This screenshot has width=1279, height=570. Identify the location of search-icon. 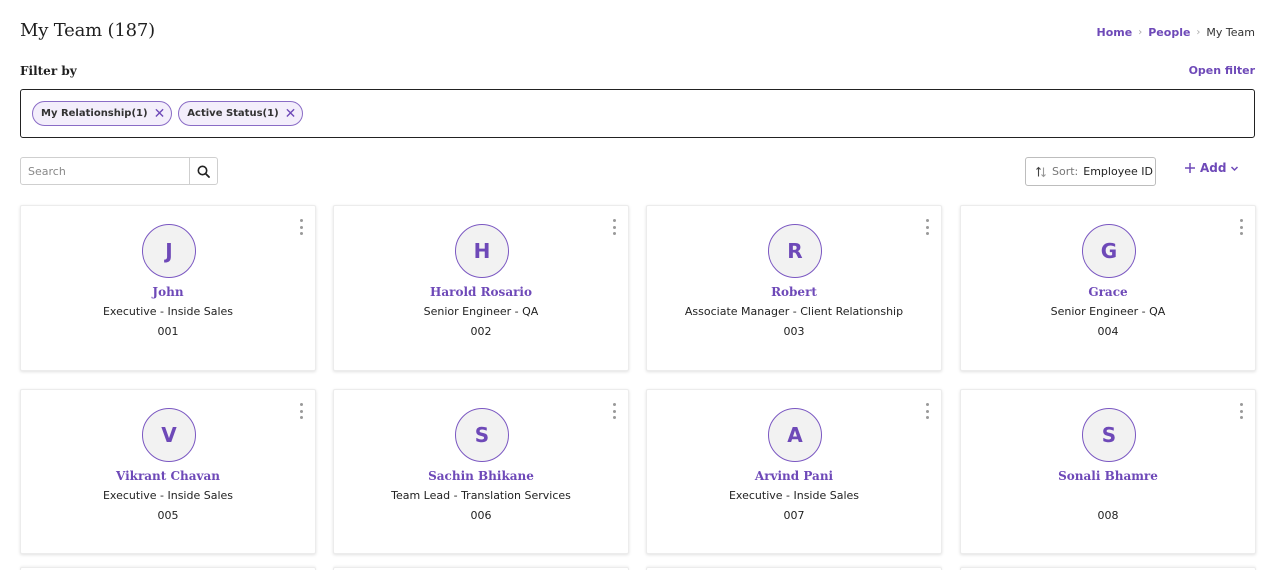
(203, 171).